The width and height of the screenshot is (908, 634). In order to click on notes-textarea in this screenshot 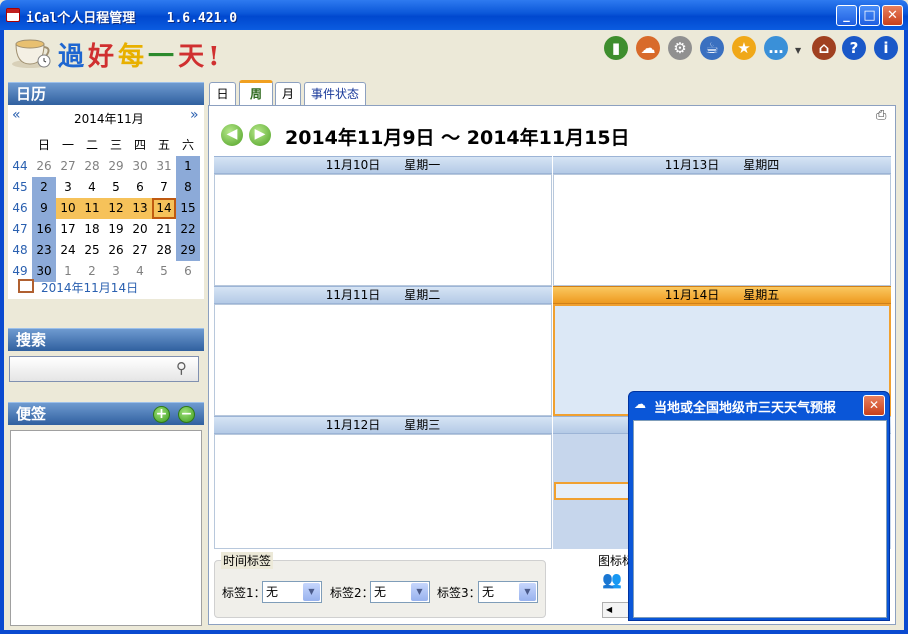, I will do `click(106, 528)`.